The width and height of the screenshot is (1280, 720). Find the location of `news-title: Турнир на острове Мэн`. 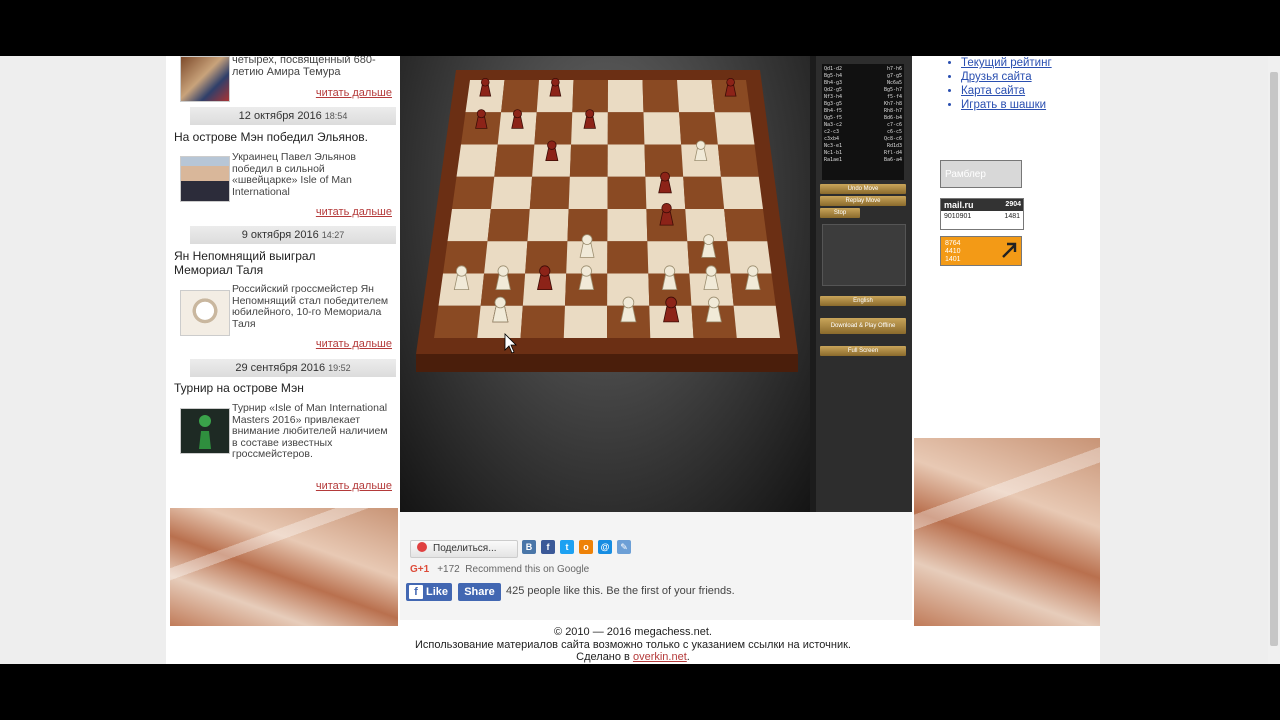

news-title: Турнир на острове Мэн is located at coordinates (239, 388).